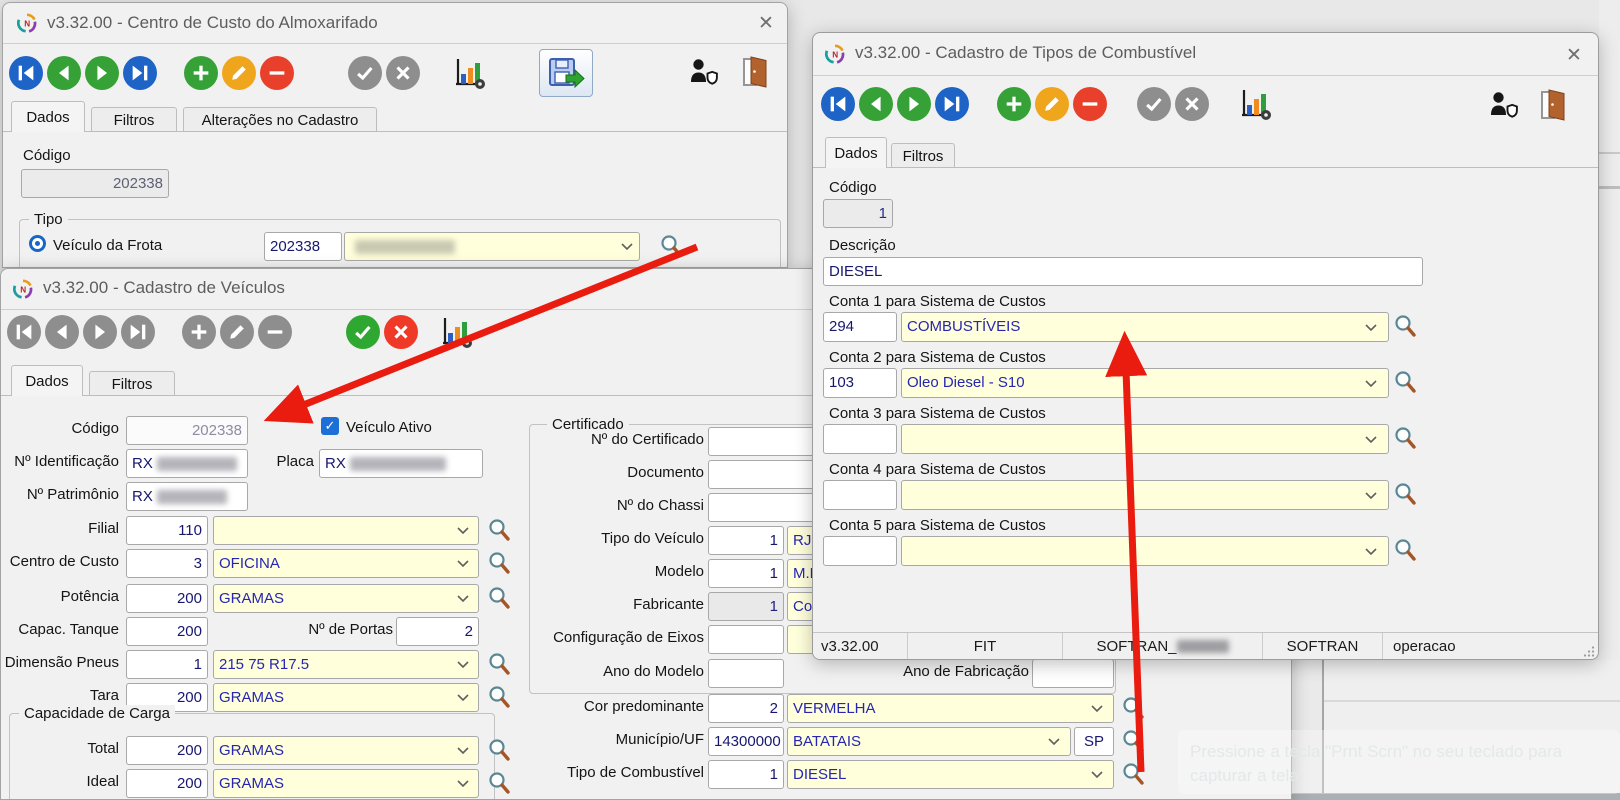 This screenshot has width=1620, height=800. Describe the element at coordinates (346, 697) in the screenshot. I see `tara-combo: GRAMAS` at that location.